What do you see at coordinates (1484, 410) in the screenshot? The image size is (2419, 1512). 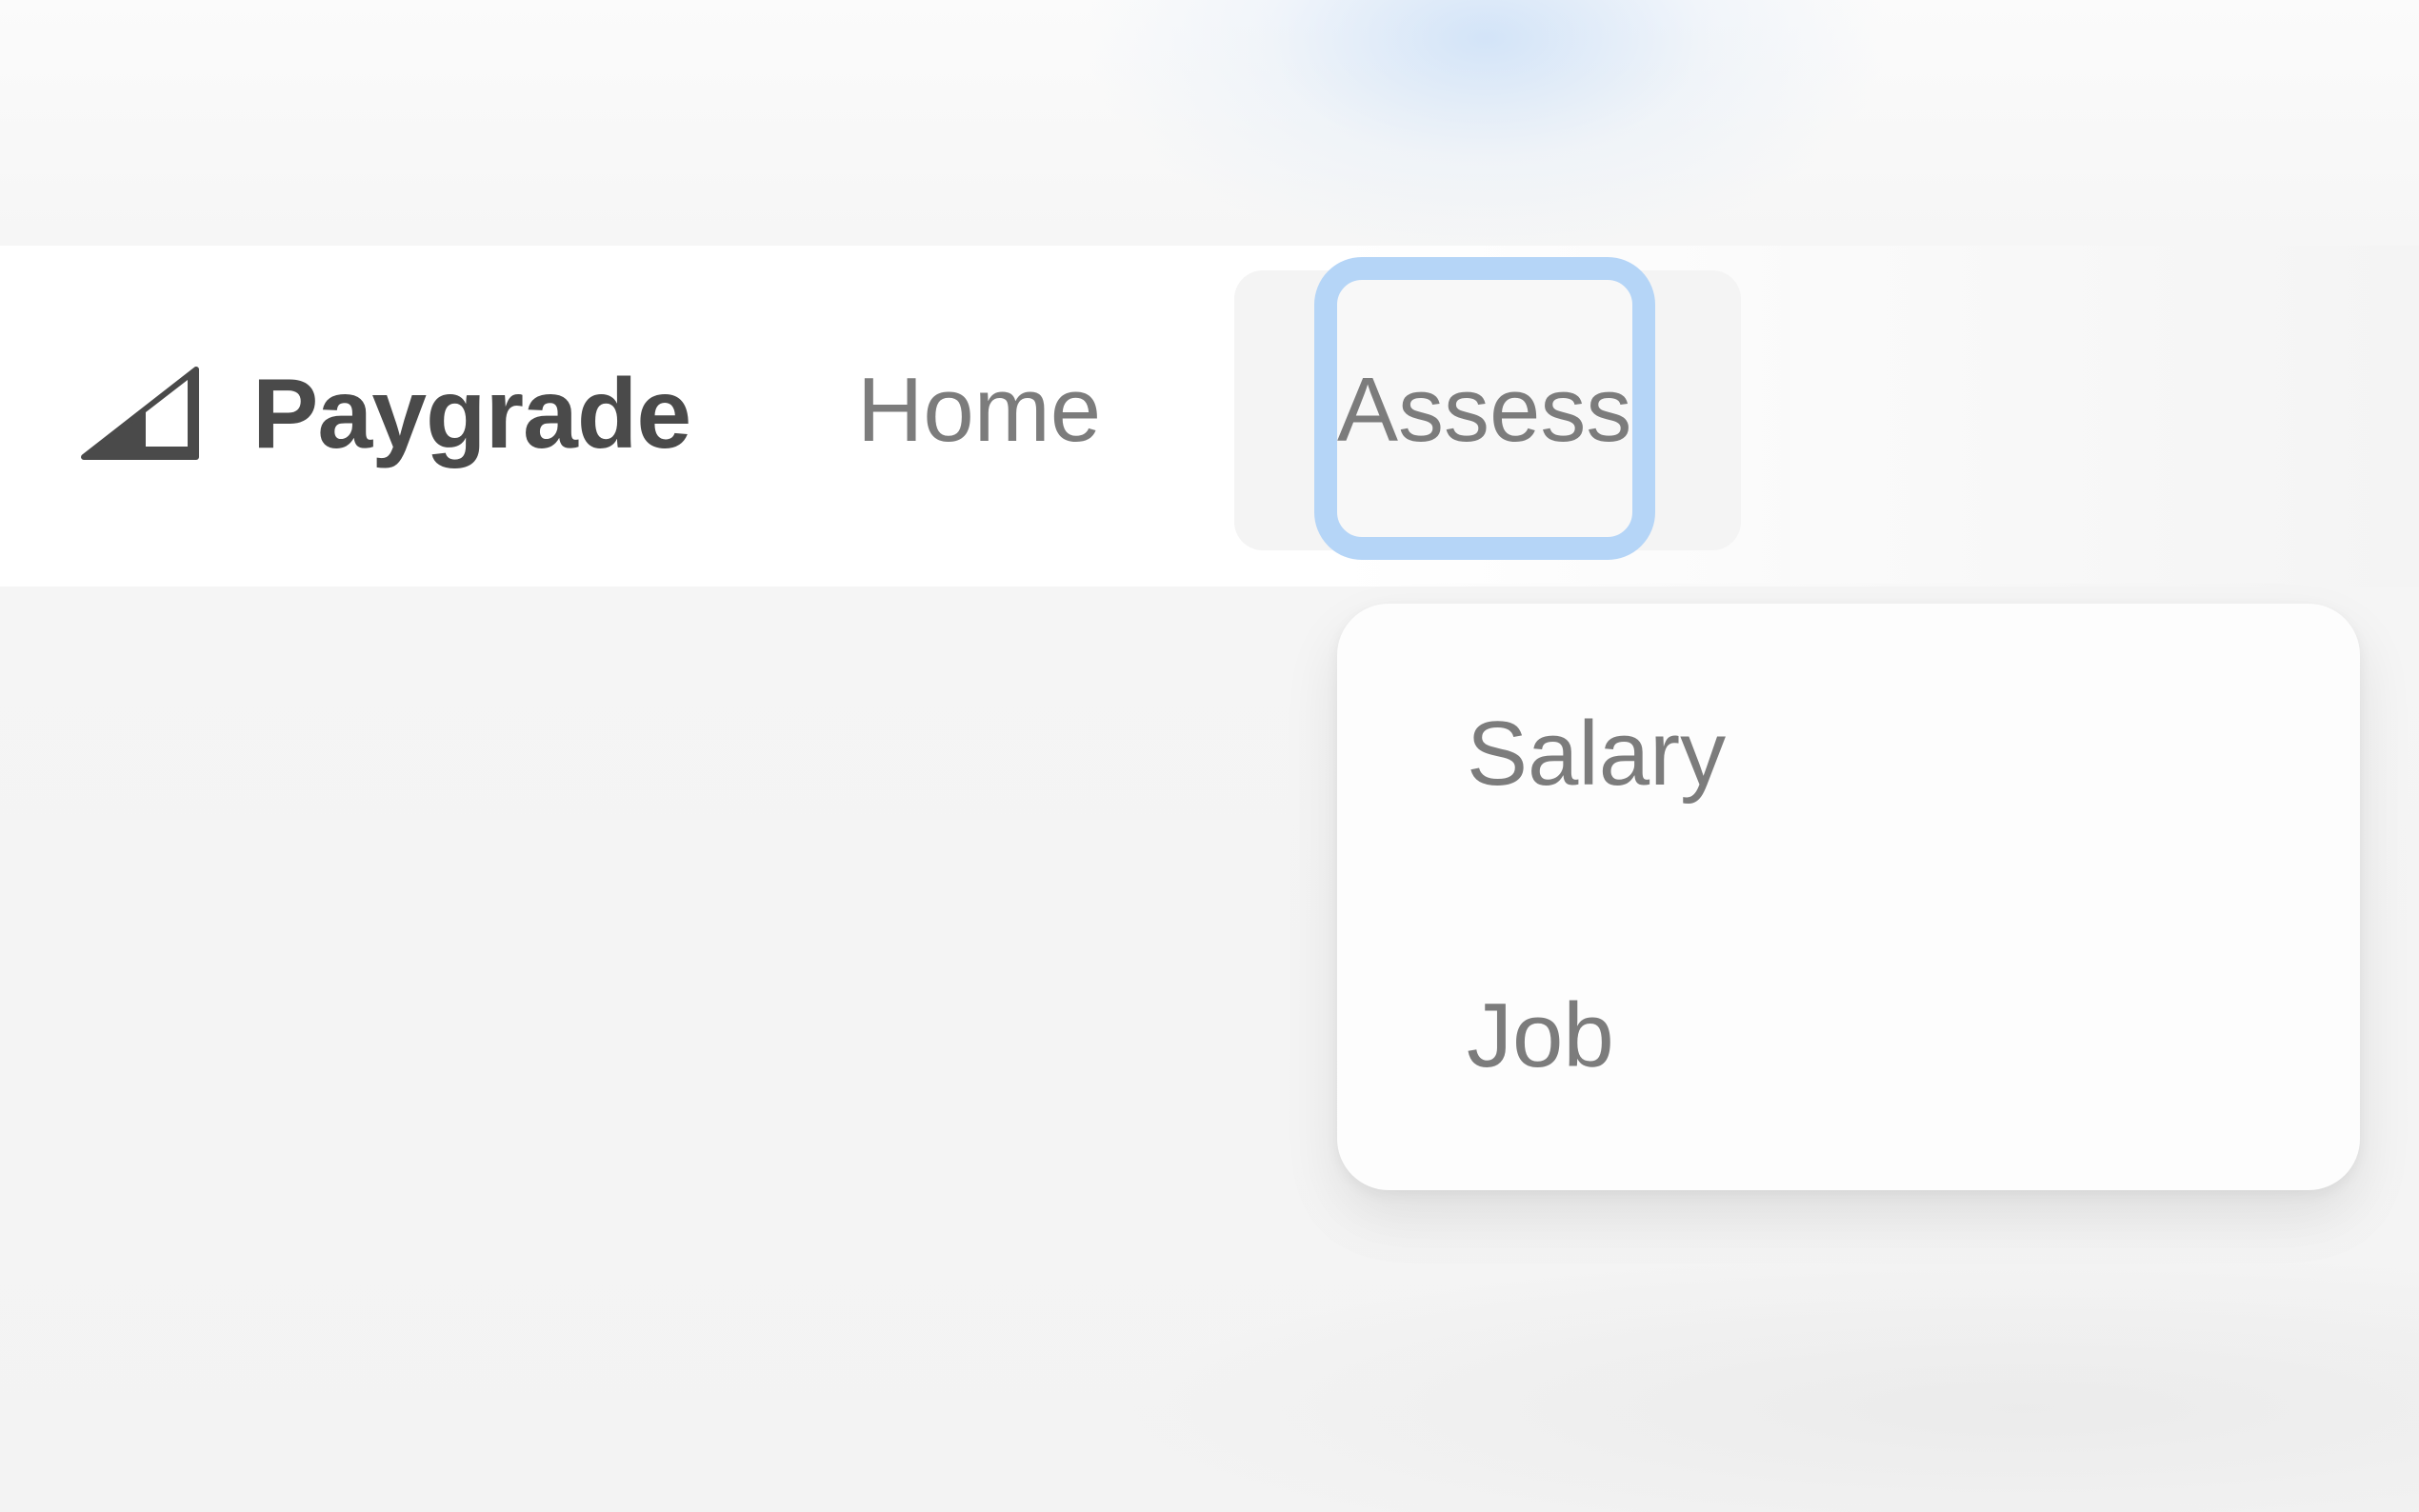 I see `nav-assess-menu-button: Assess` at bounding box center [1484, 410].